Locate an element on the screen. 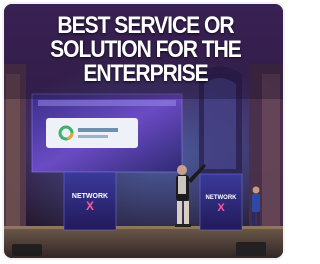 This screenshot has height=264, width=320. headline-line-3: ENTERPRISE is located at coordinates (145, 73).